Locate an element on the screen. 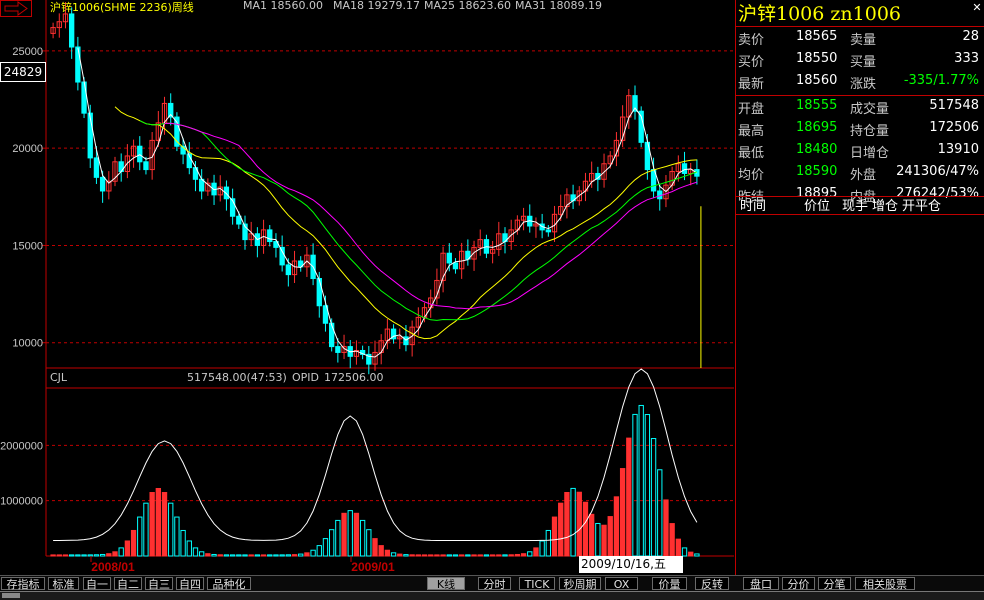 This screenshot has height=600, width=984. quote-value: 28 is located at coordinates (970, 36).